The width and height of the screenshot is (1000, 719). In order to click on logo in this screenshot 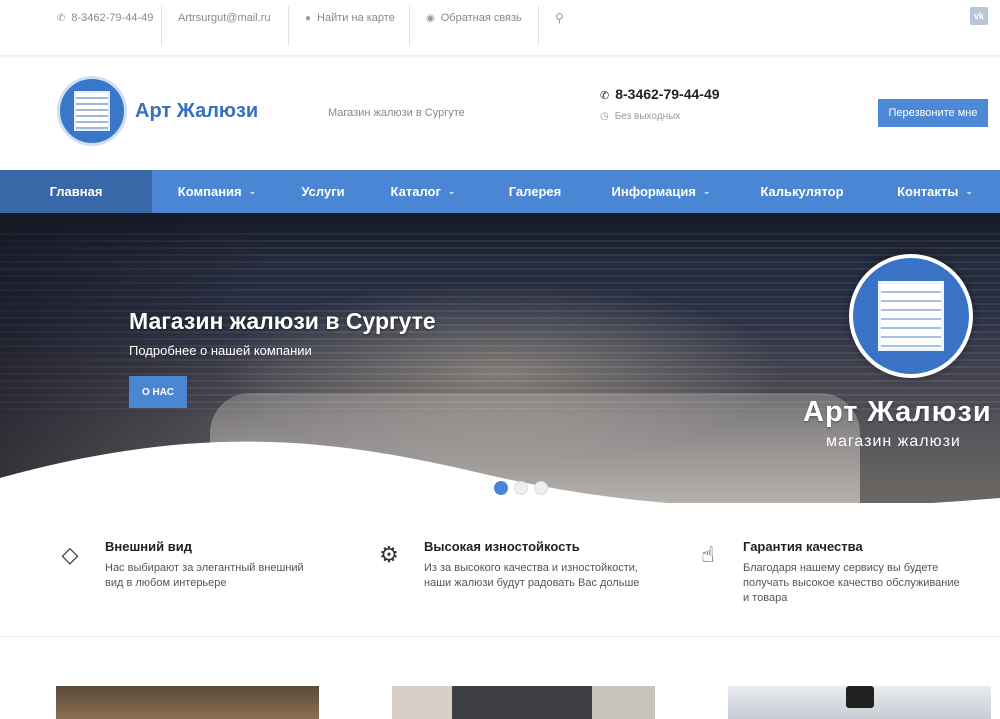, I will do `click(92, 111)`.